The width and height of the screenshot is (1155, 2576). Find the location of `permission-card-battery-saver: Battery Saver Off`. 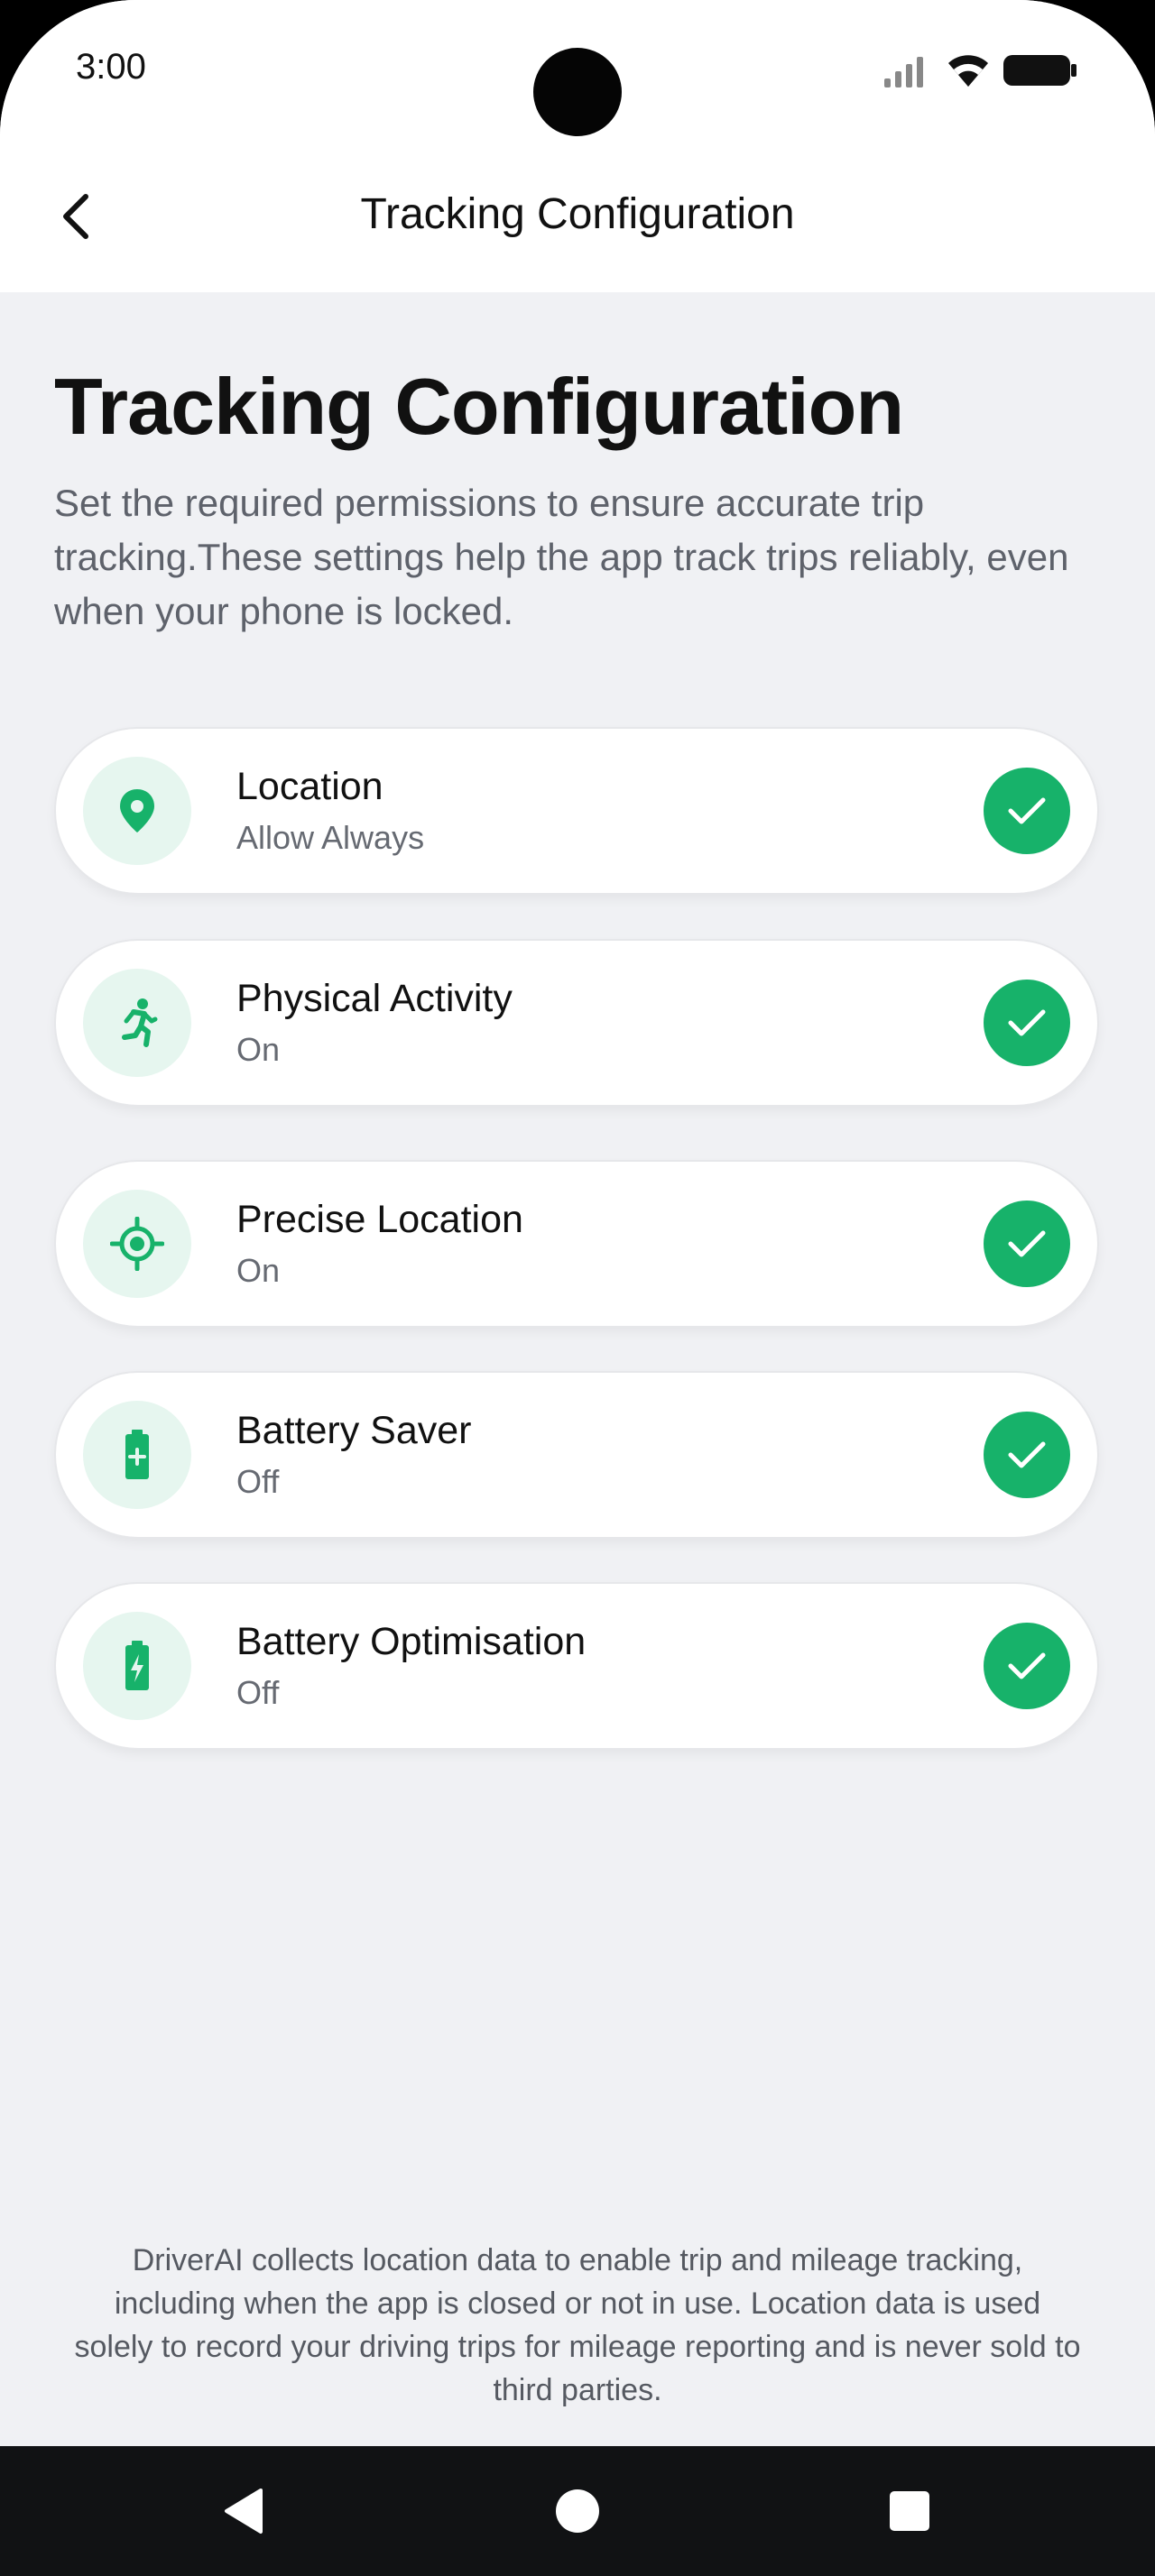

permission-card-battery-saver: Battery Saver Off is located at coordinates (576, 1455).